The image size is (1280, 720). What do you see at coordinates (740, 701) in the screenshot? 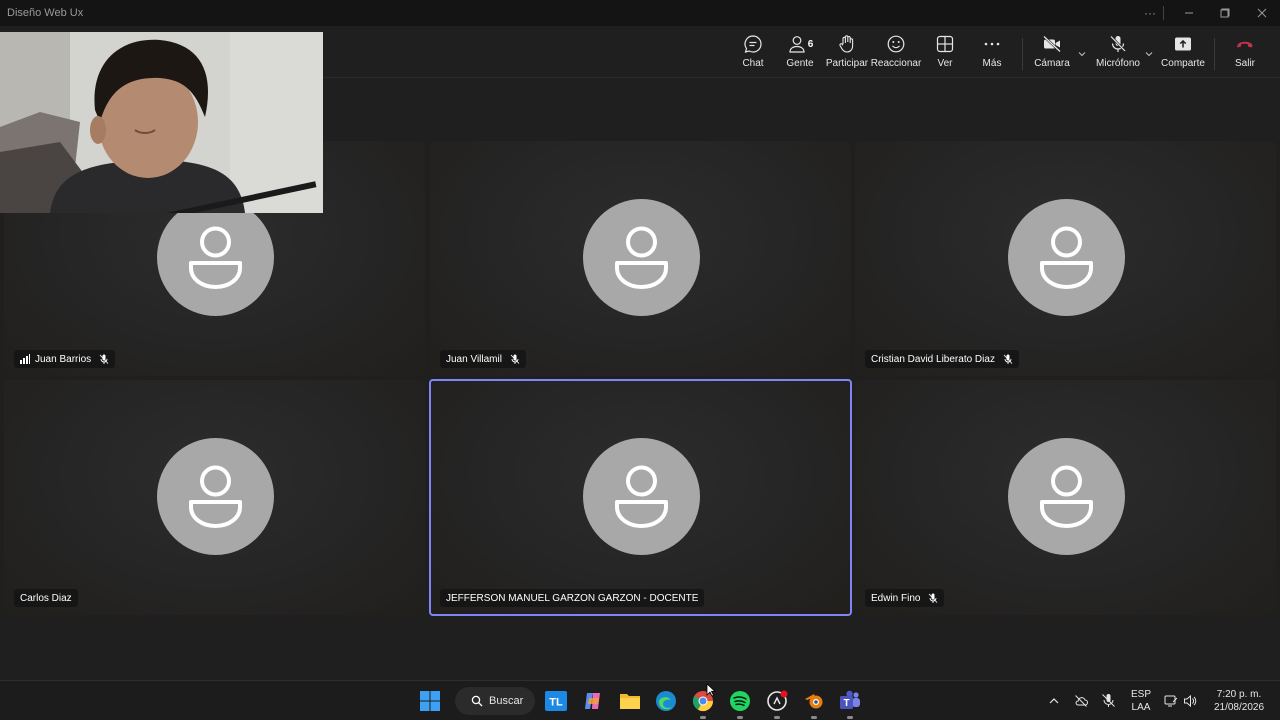
I see `spotify-icon` at bounding box center [740, 701].